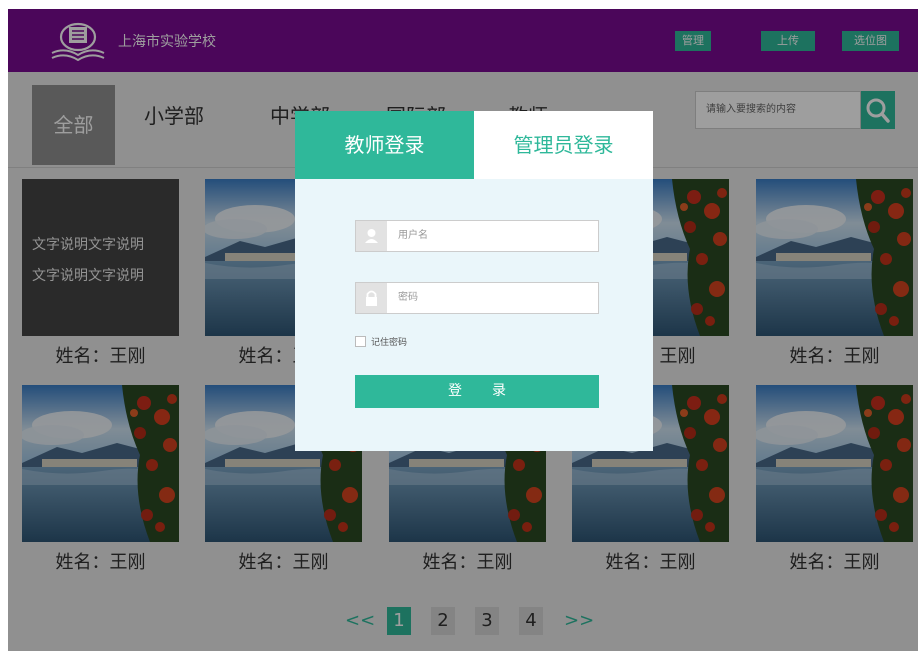  What do you see at coordinates (477, 236) in the screenshot?
I see `username-field: 用户名` at bounding box center [477, 236].